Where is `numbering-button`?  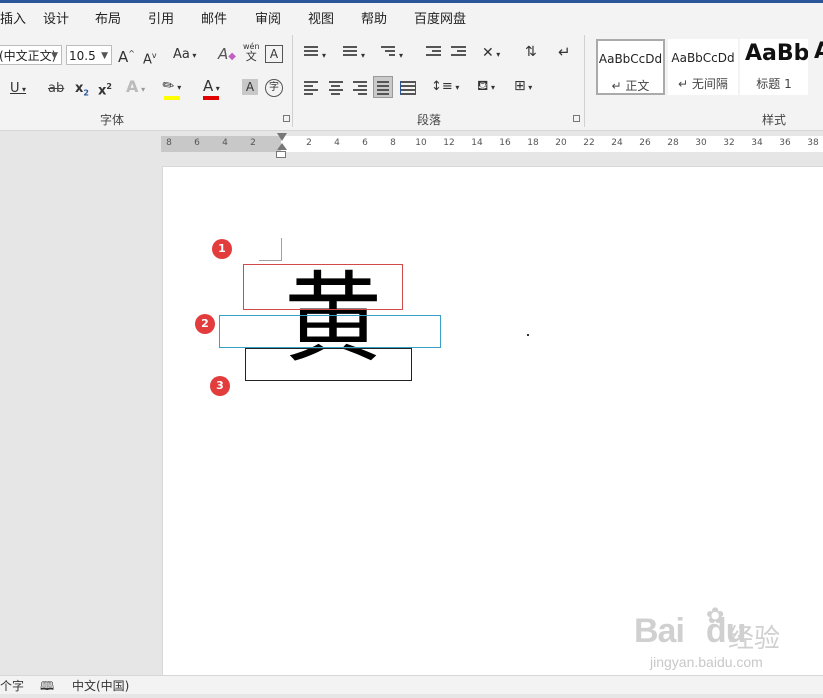 numbering-button is located at coordinates (350, 51).